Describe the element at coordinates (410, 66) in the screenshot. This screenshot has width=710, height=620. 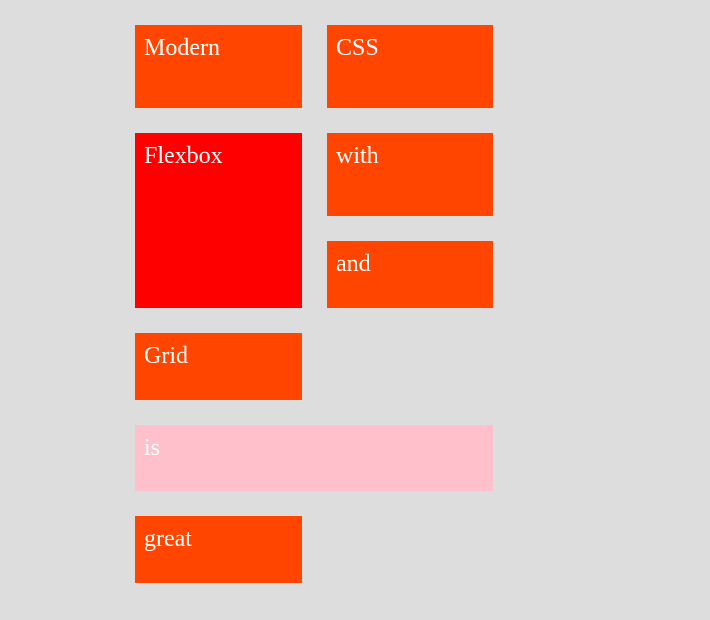
I see `grid-item-css: CSS` at that location.